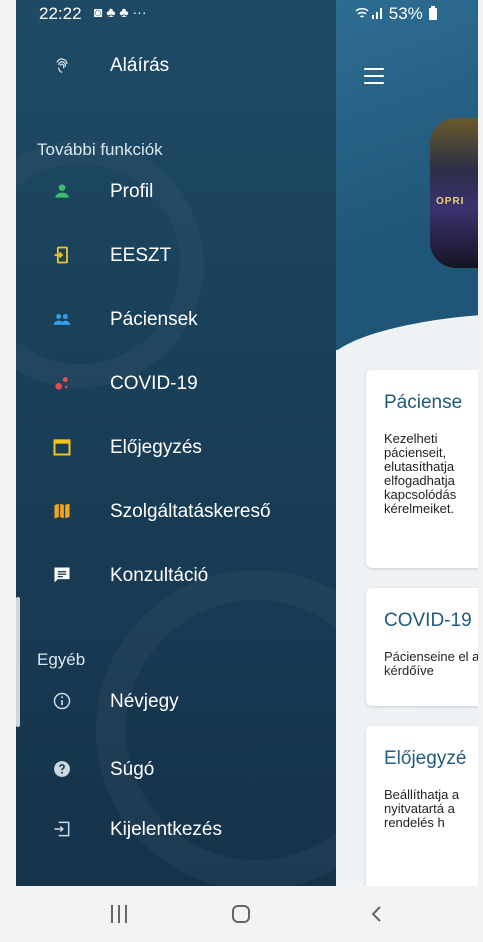 The height and width of the screenshot is (942, 483). What do you see at coordinates (132, 191) in the screenshot?
I see `drawer-item-label: Profil` at bounding box center [132, 191].